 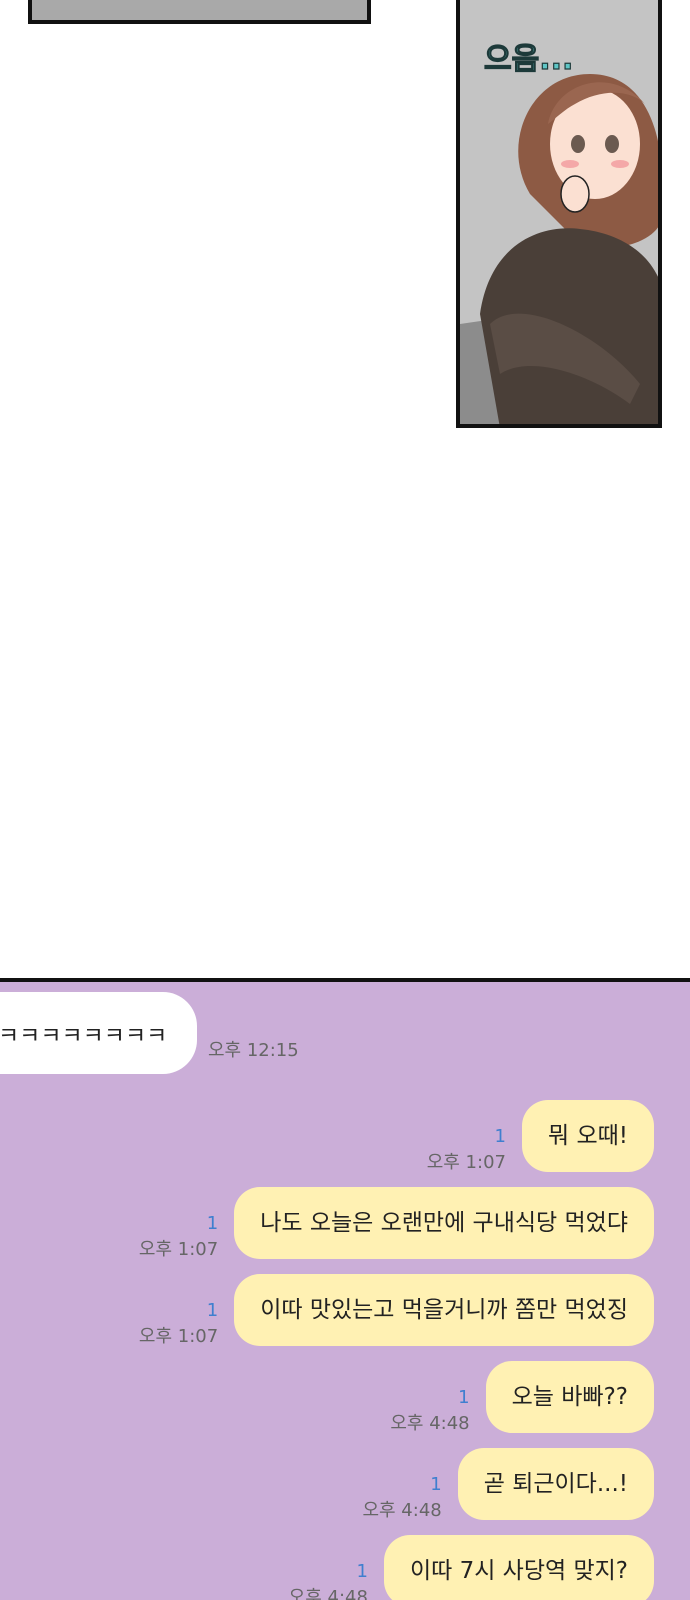 I want to click on message-bubble: 이따 맛있는고 먹을거니까 쫌만 먹었징, so click(x=444, y=1310).